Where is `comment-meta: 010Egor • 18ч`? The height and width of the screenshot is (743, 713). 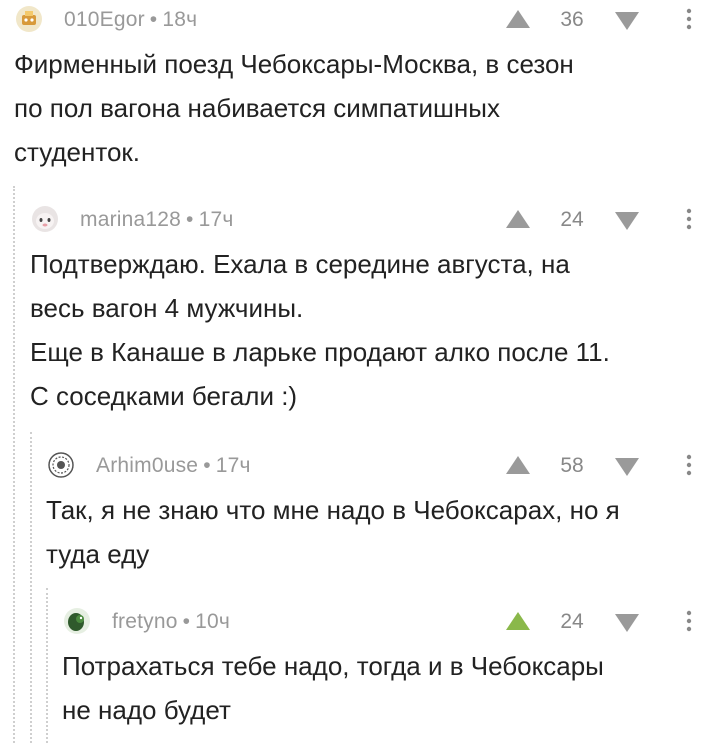
comment-meta: 010Egor • 18ч is located at coordinates (130, 20).